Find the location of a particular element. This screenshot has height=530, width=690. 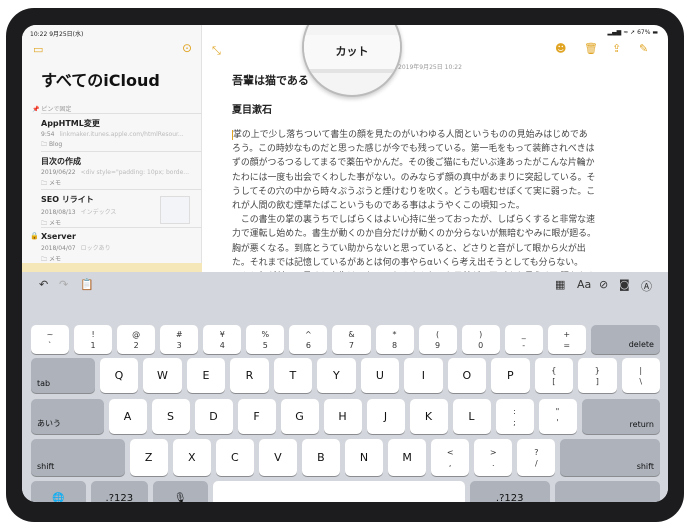

key-u: U is located at coordinates (380, 375).